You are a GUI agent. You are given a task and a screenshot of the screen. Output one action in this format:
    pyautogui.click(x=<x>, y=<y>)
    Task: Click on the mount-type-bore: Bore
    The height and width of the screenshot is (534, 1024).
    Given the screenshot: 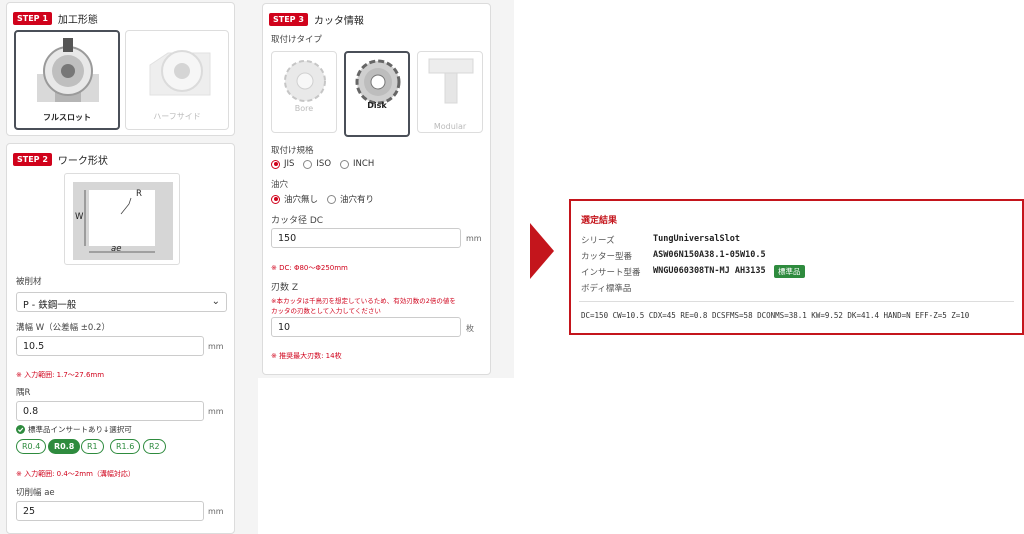 What is the action you would take?
    pyautogui.click(x=304, y=92)
    